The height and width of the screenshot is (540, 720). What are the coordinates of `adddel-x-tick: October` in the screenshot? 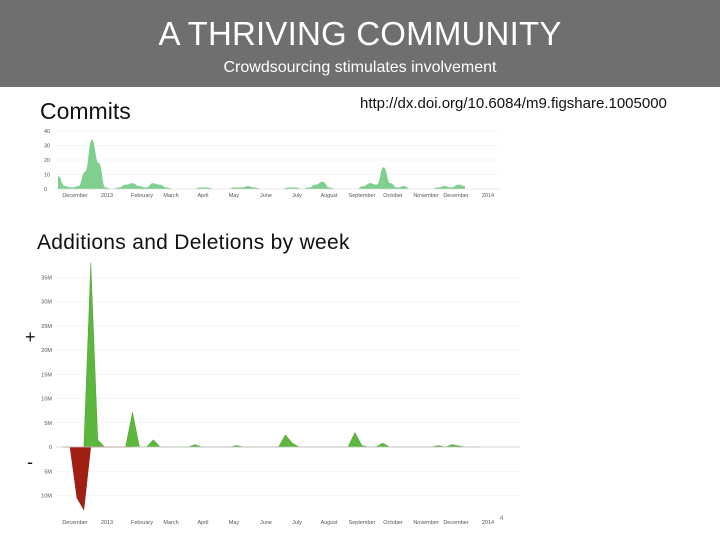 It's located at (393, 523).